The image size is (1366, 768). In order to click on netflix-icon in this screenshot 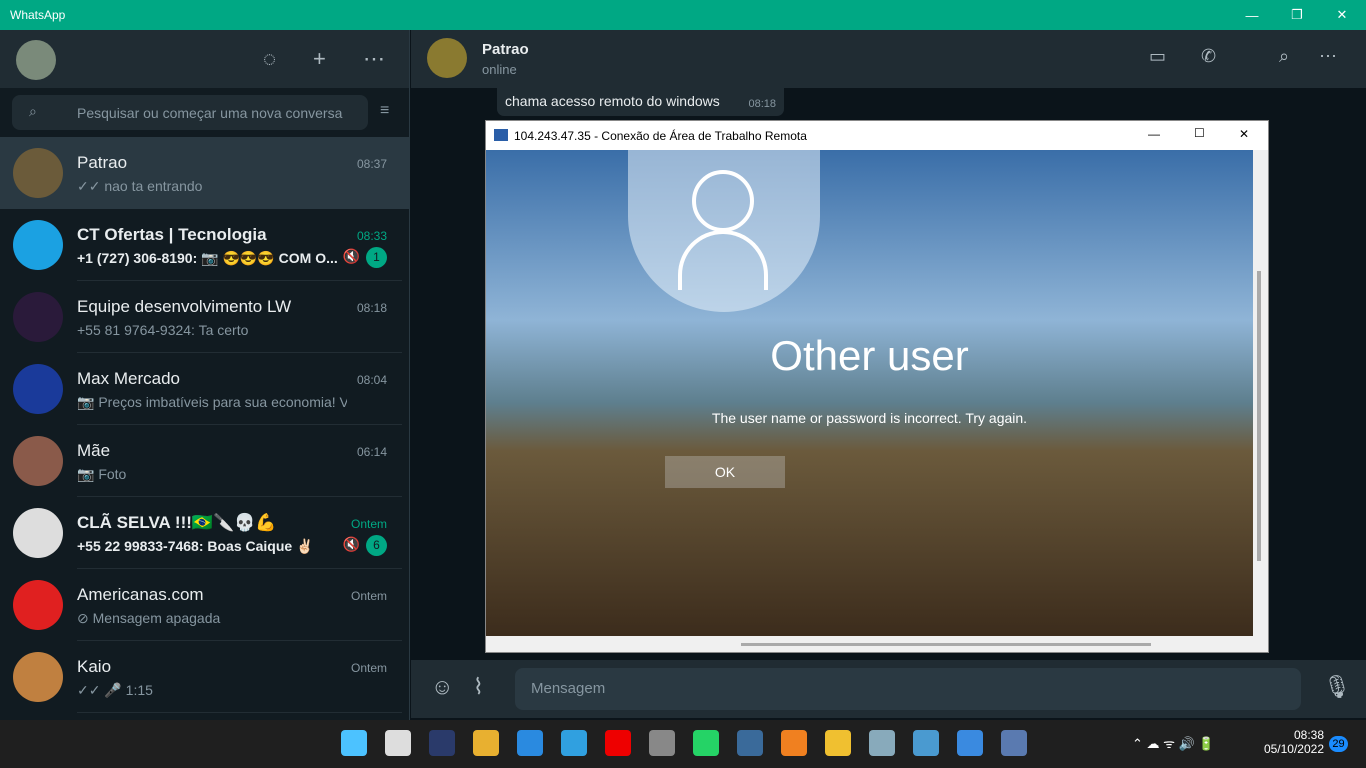, I will do `click(618, 743)`.